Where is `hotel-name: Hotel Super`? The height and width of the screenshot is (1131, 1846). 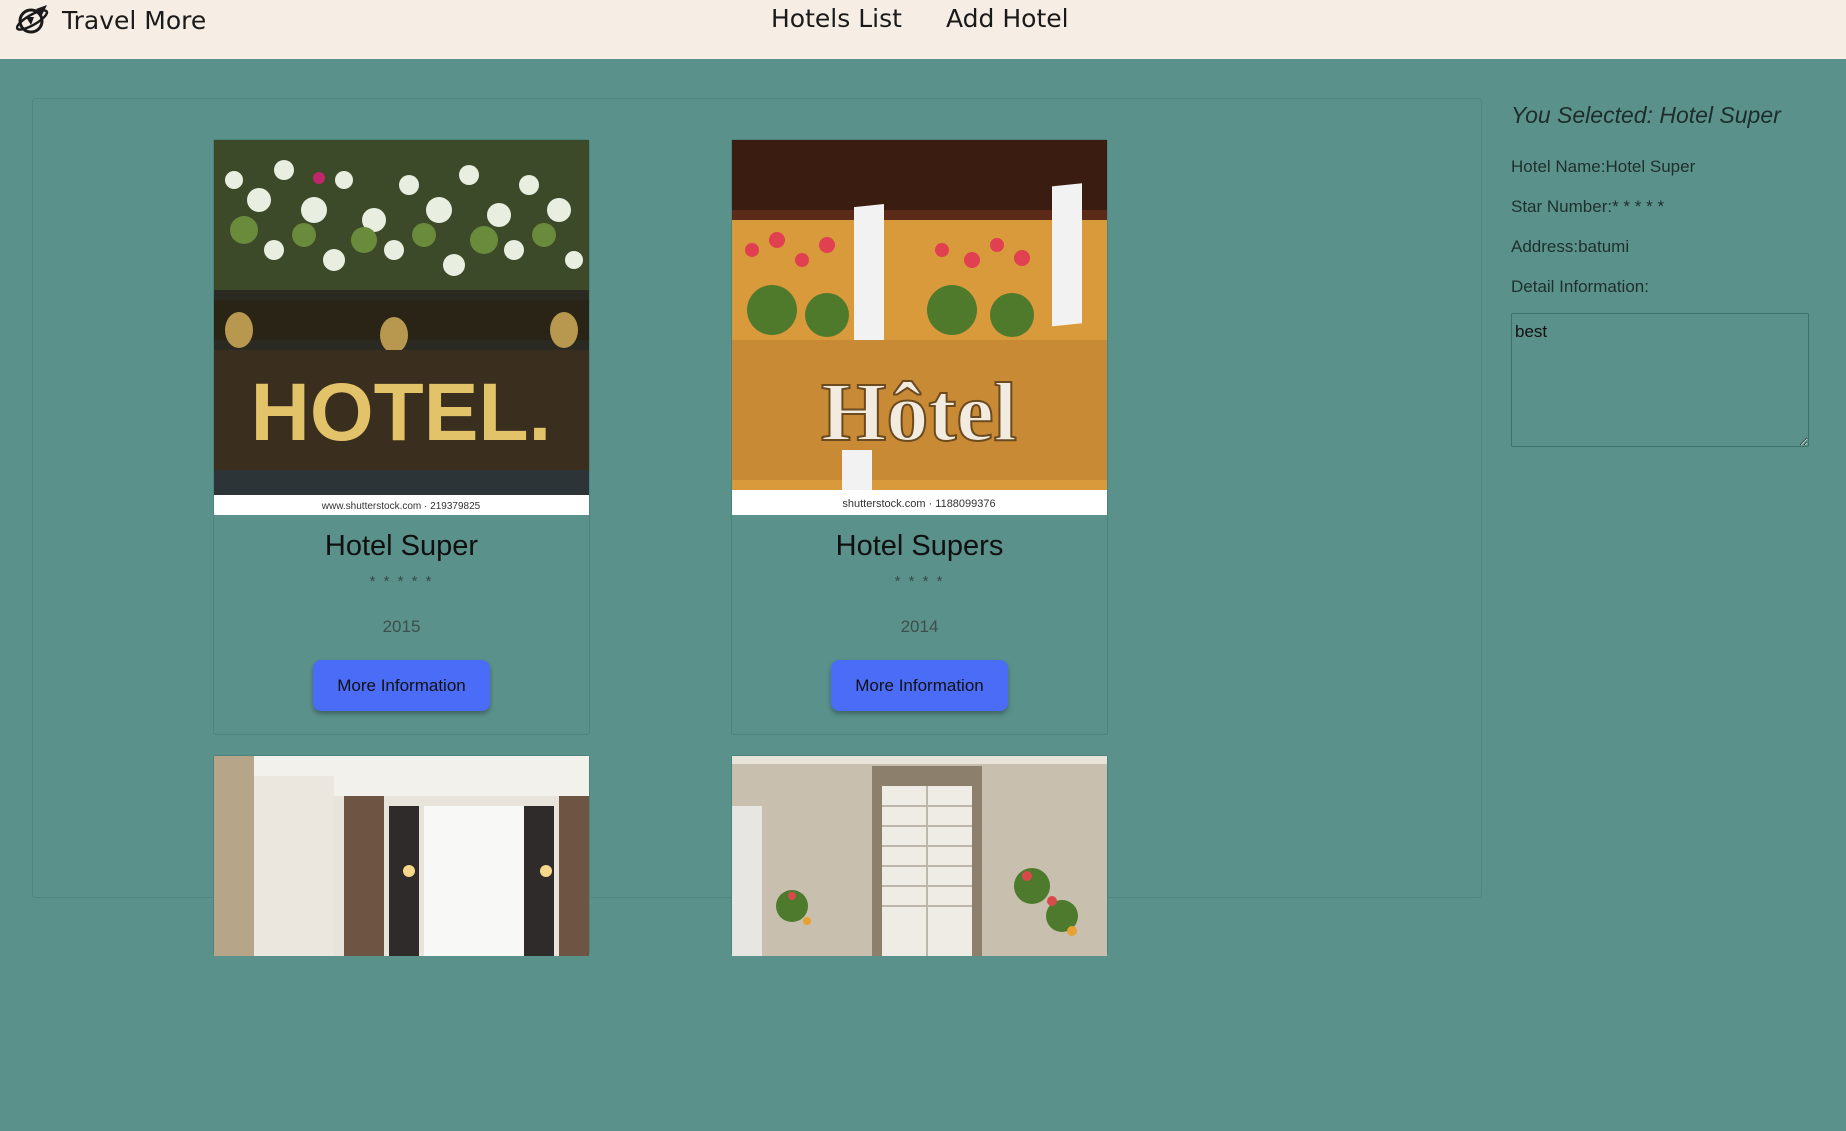 hotel-name: Hotel Super is located at coordinates (401, 546).